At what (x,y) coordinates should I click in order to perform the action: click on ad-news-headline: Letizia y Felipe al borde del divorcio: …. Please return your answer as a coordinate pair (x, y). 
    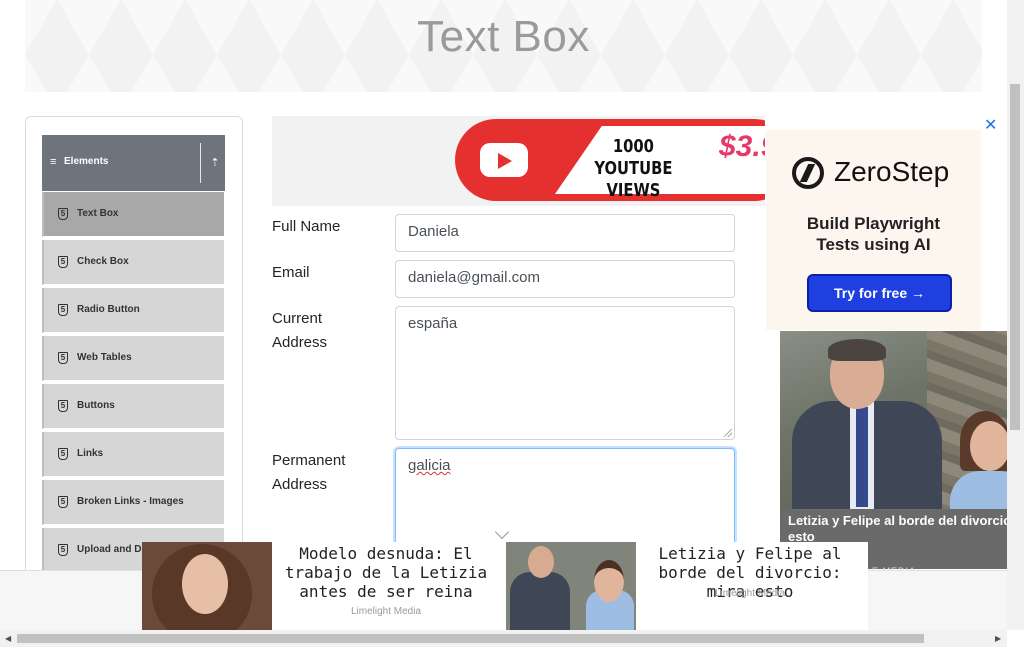
    Looking at the image, I should click on (906, 528).